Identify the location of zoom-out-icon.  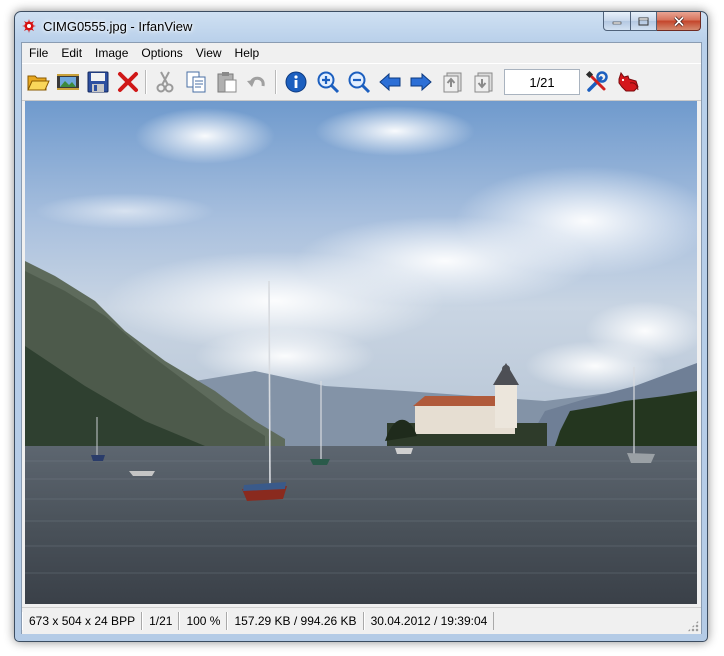
(359, 82).